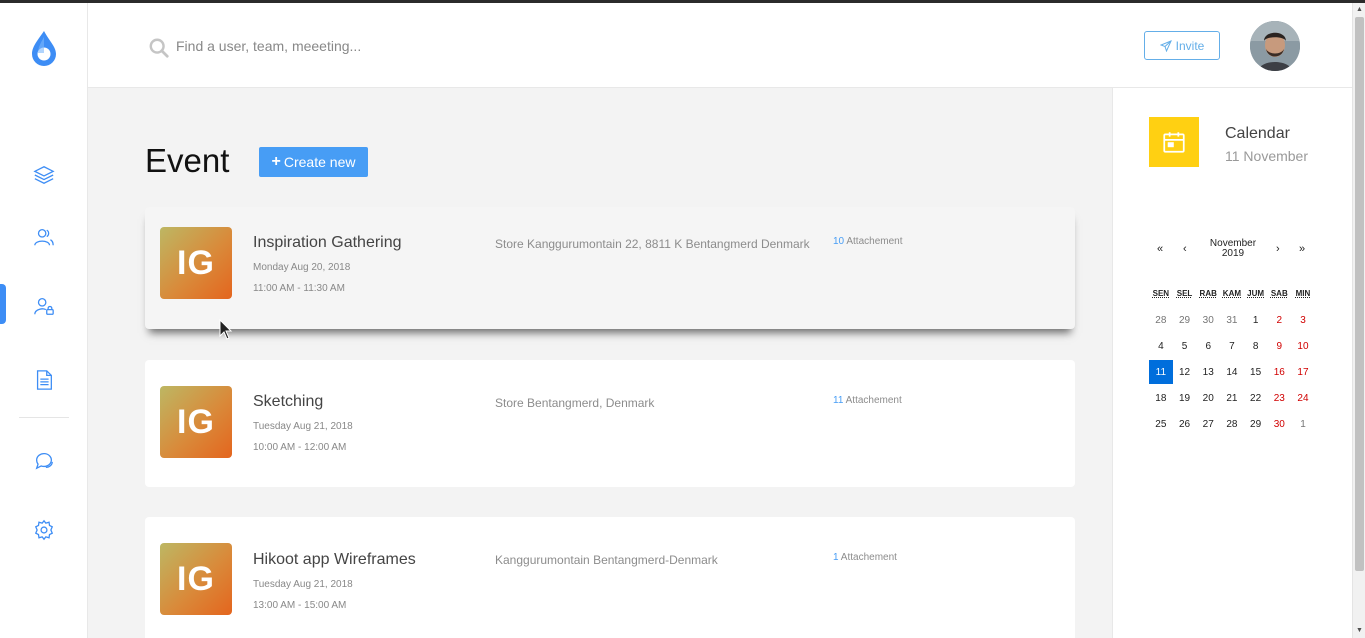 The height and width of the screenshot is (638, 1365). What do you see at coordinates (1208, 398) in the screenshot?
I see `calendar-day: 20` at bounding box center [1208, 398].